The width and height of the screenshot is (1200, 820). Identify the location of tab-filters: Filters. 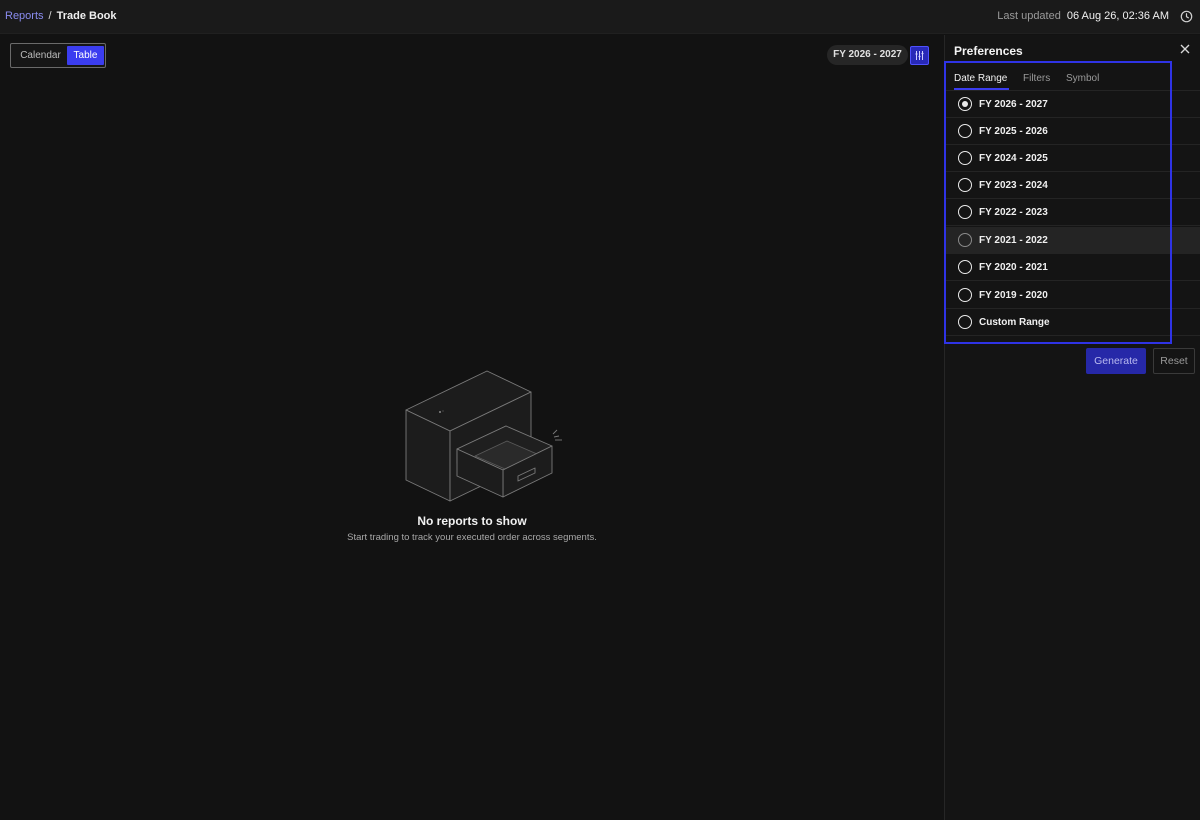
(1036, 78).